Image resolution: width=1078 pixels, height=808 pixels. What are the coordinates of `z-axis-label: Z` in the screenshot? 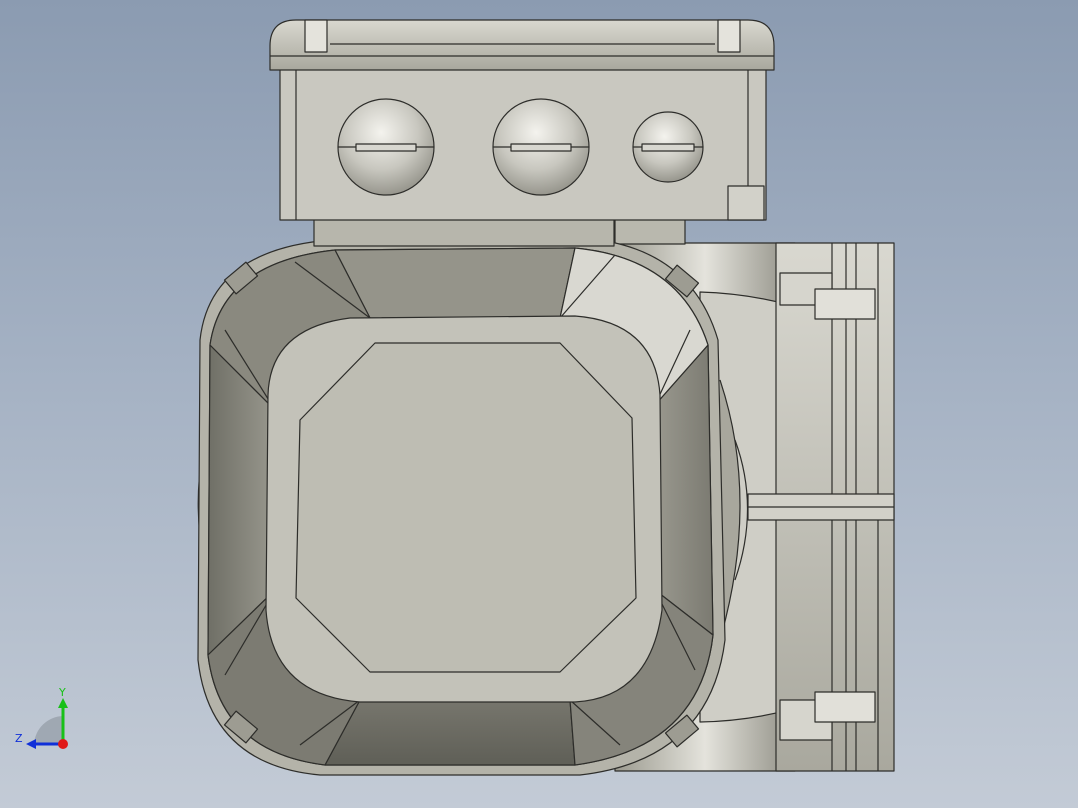 It's located at (19, 738).